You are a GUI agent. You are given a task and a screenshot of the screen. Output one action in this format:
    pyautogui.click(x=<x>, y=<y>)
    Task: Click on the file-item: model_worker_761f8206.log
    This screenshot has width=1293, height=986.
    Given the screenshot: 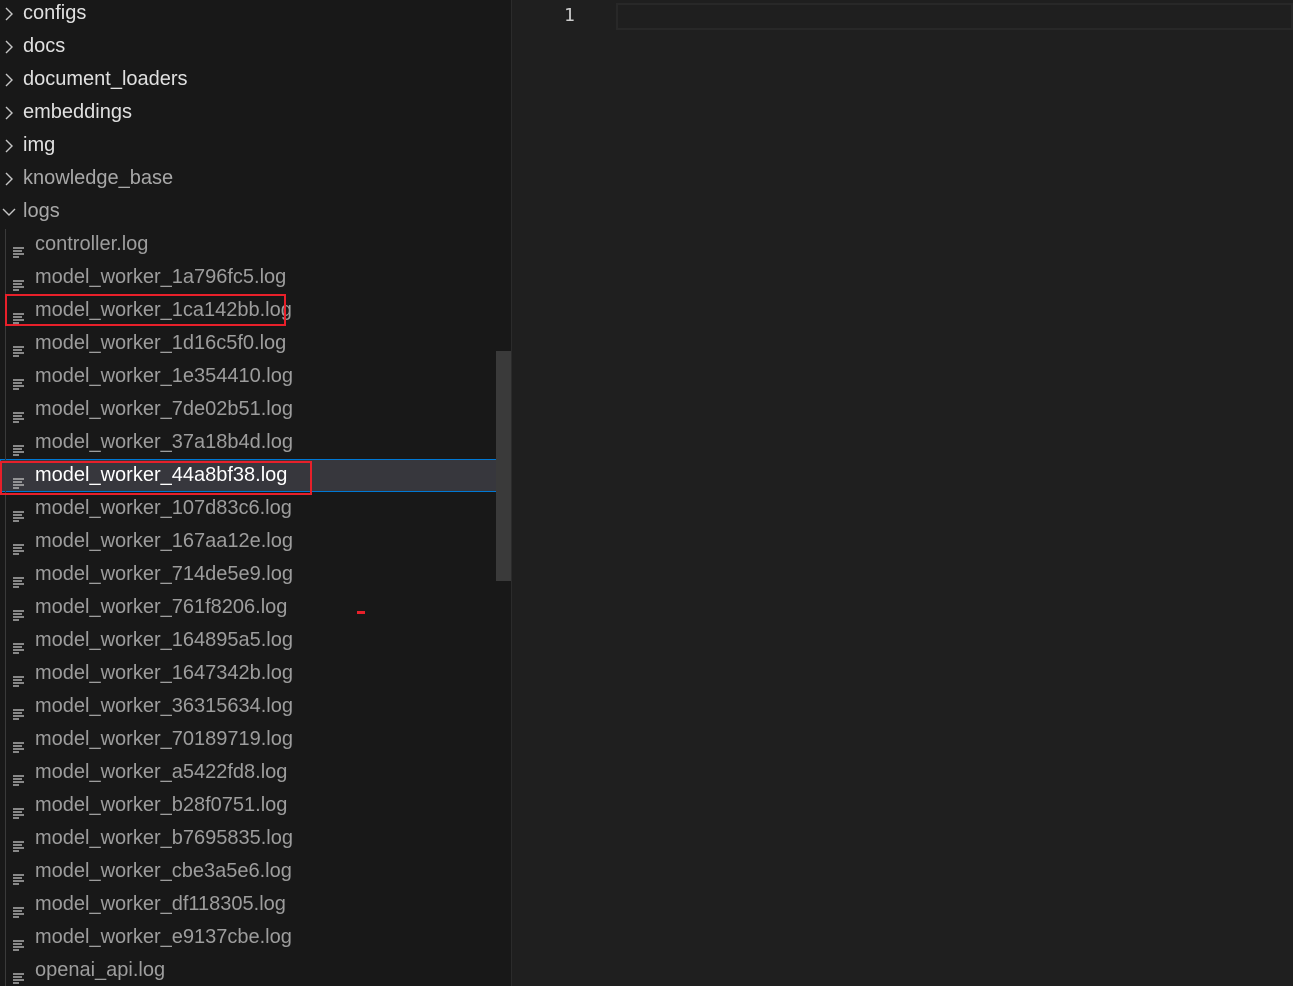 What is the action you would take?
    pyautogui.click(x=255, y=607)
    